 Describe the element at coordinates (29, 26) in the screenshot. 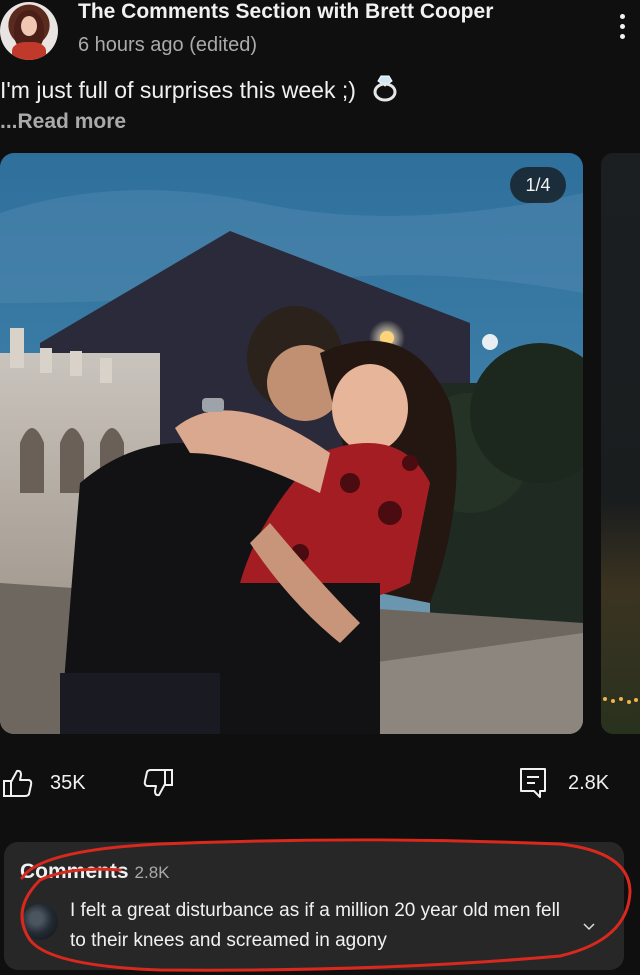

I see `avatar-face` at that location.